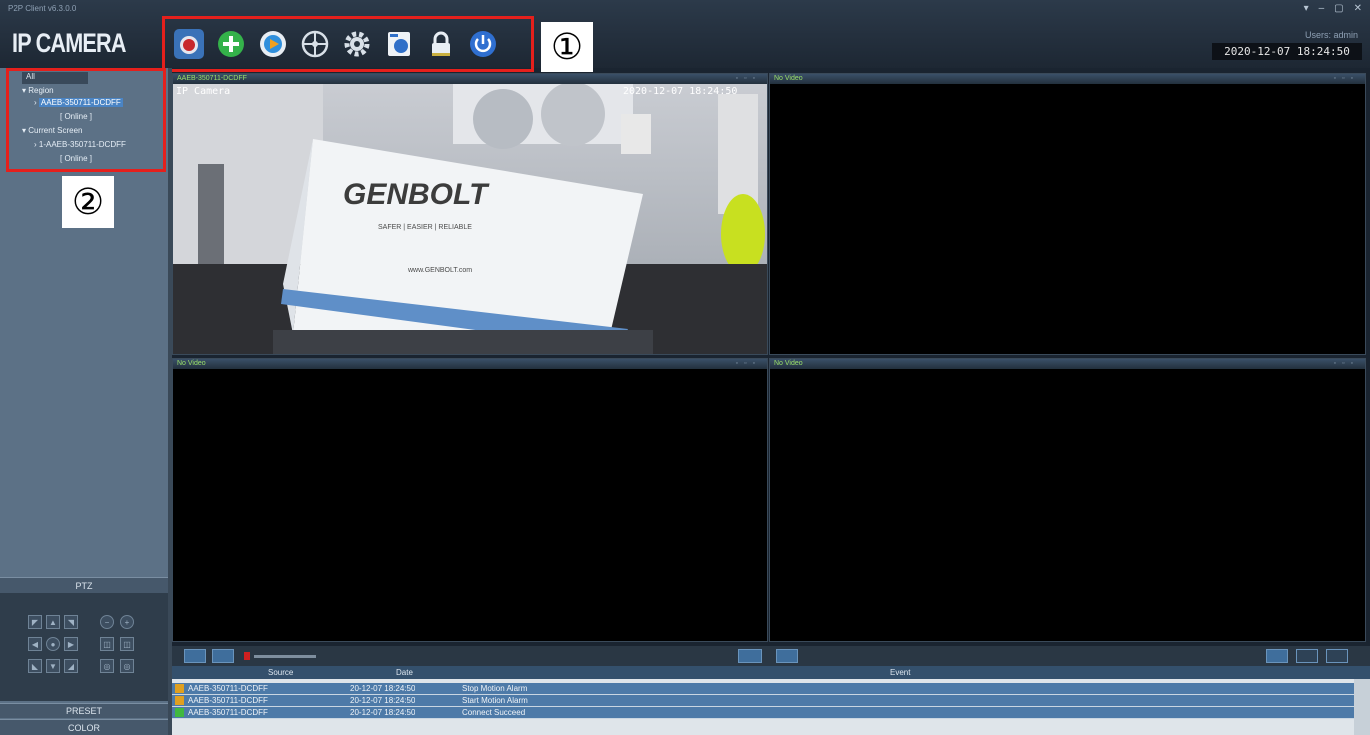  What do you see at coordinates (127, 666) in the screenshot?
I see `ptz-iris-open-button: ◎` at bounding box center [127, 666].